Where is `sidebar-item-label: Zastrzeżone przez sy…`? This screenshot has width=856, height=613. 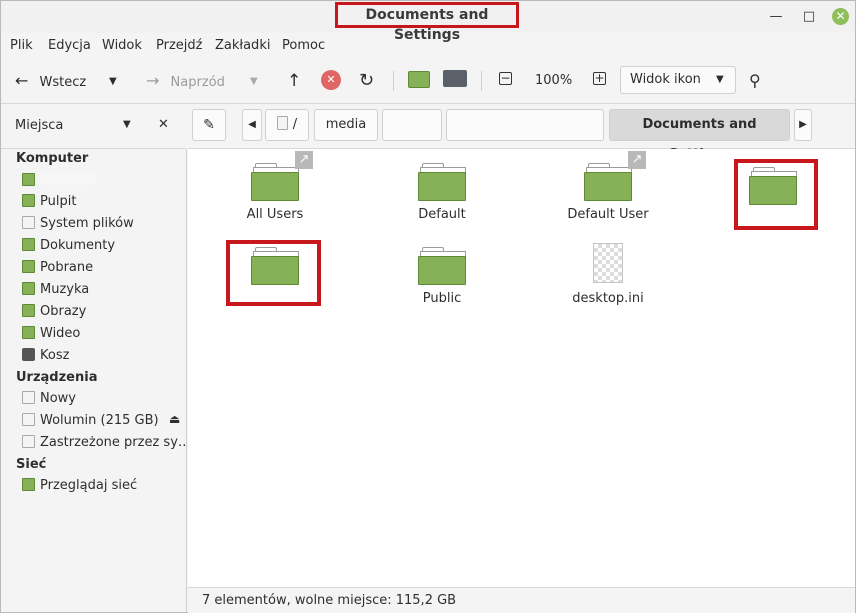 sidebar-item-label: Zastrzeżone przez sy… is located at coordinates (115, 442).